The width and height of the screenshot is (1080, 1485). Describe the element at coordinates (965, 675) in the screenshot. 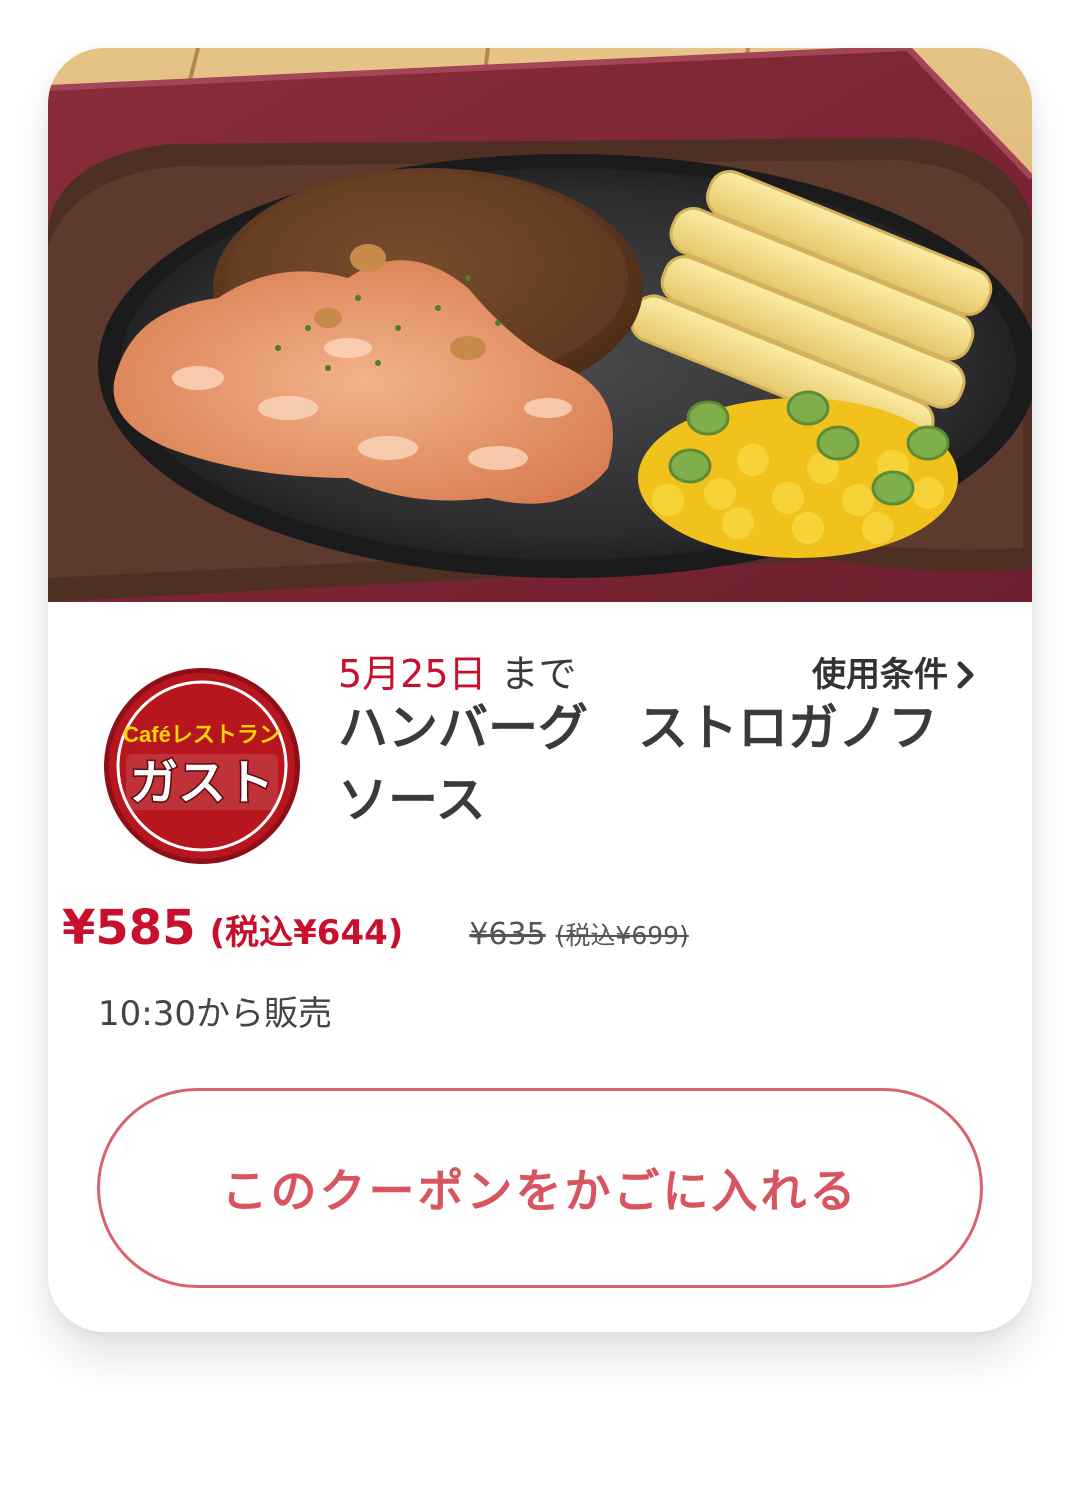

I see `chevron-right-icon` at that location.